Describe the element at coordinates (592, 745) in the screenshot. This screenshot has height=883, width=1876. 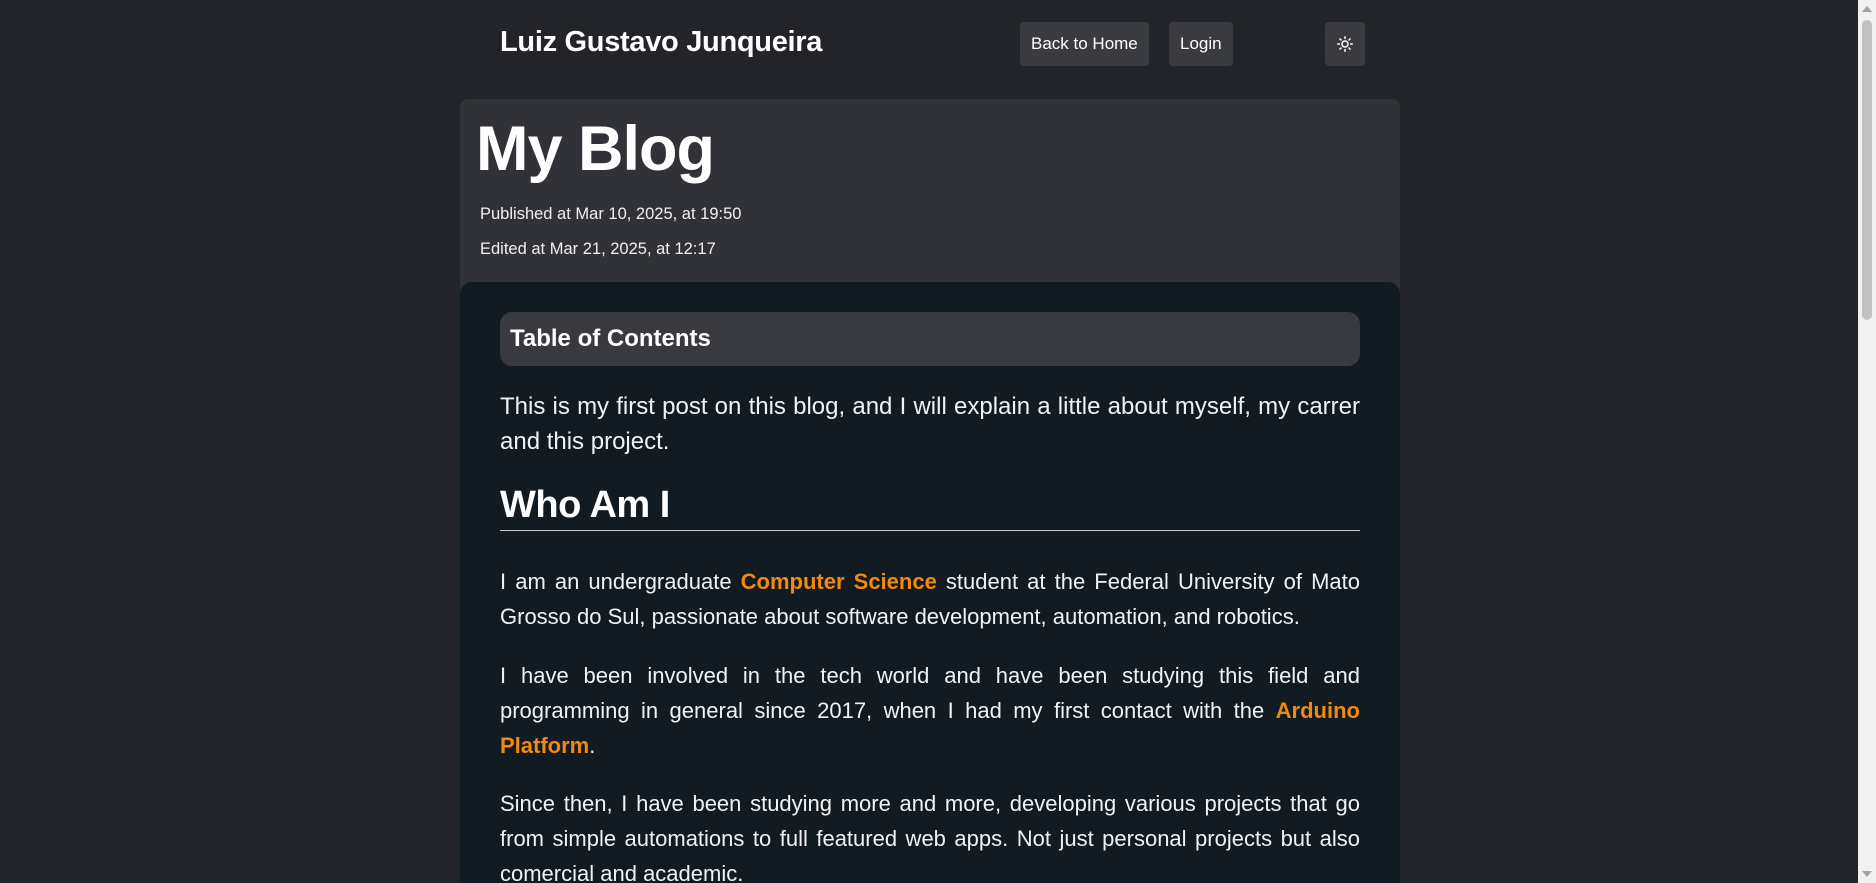
I see `paragraph-text: .` at that location.